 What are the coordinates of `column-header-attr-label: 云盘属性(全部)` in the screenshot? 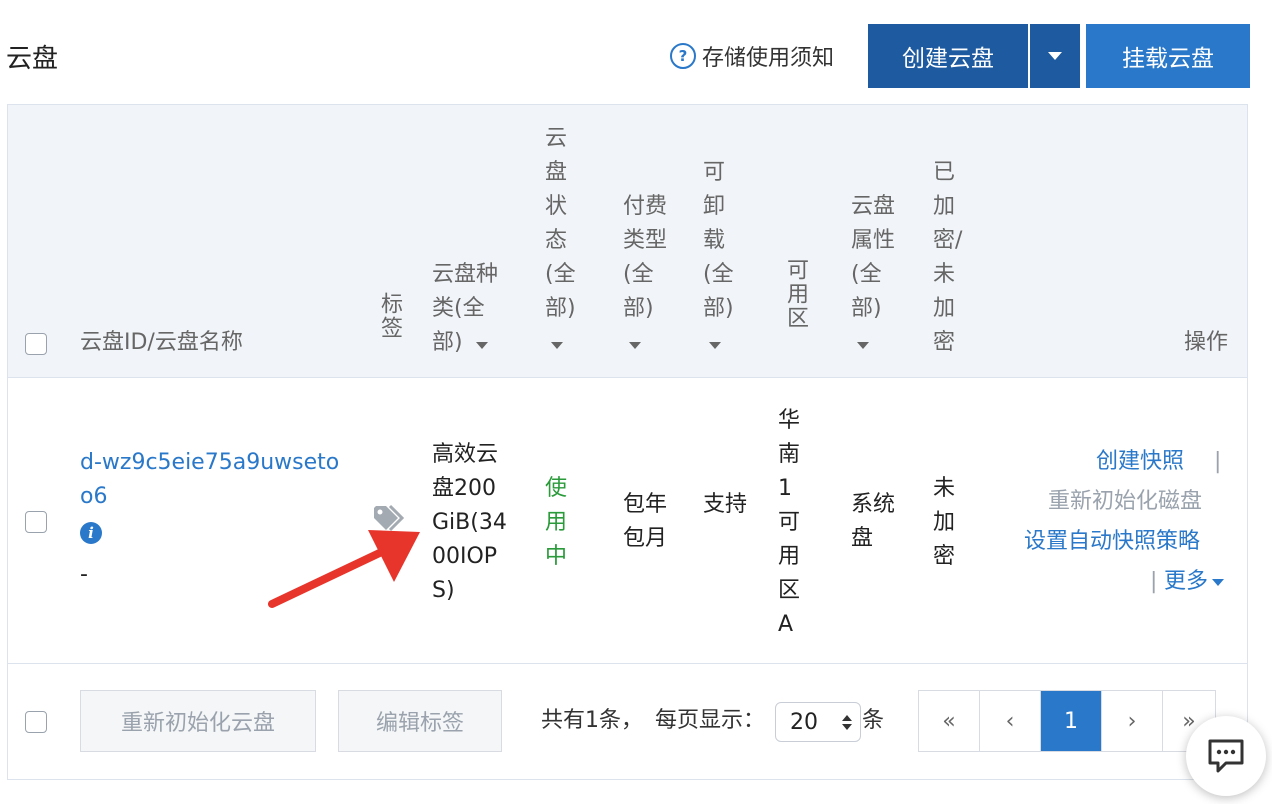 It's located at (873, 257).